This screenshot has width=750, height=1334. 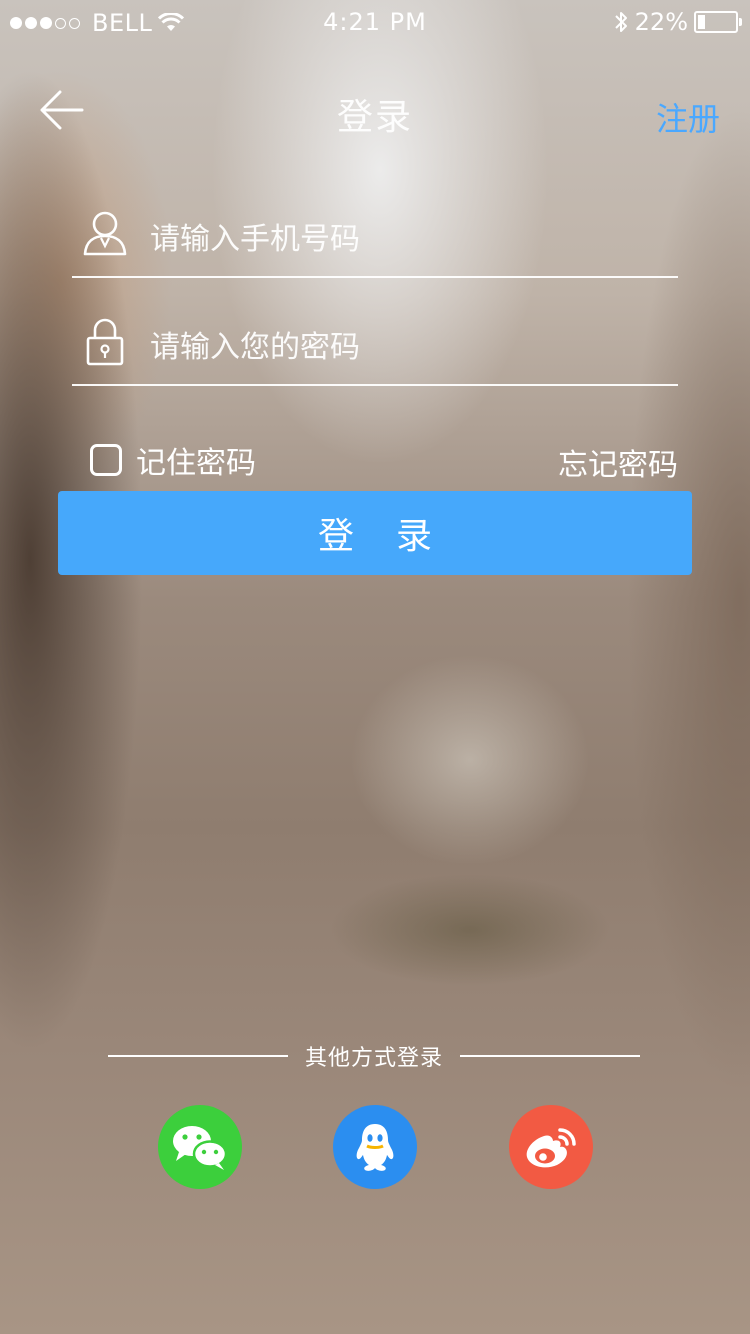 What do you see at coordinates (255, 344) in the screenshot?
I see `password-input: 请输入您的密码` at bounding box center [255, 344].